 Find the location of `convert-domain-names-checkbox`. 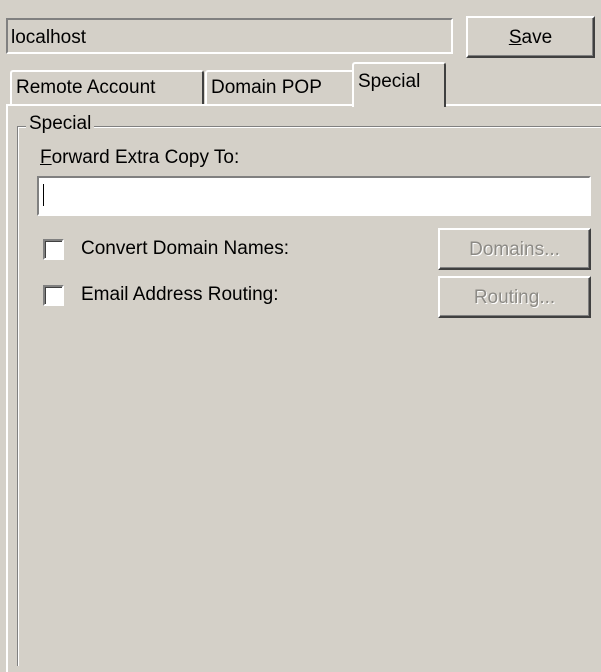

convert-domain-names-checkbox is located at coordinates (53, 249).